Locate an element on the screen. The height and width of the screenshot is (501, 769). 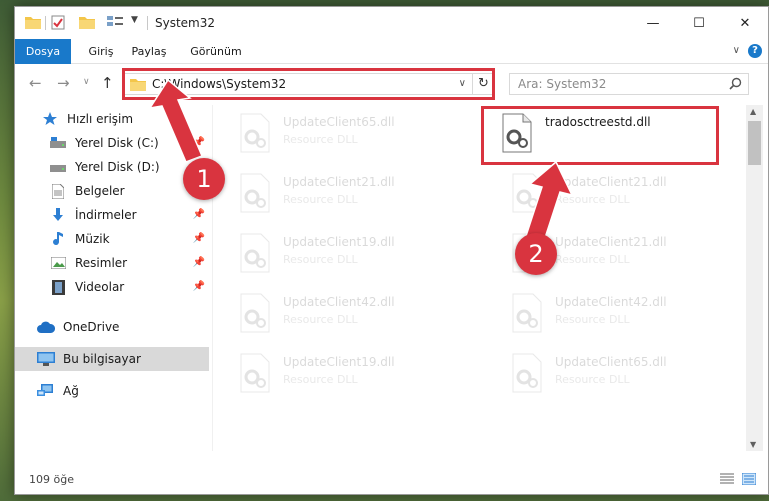
sidebar-item-label: Videolar is located at coordinates (100, 287).